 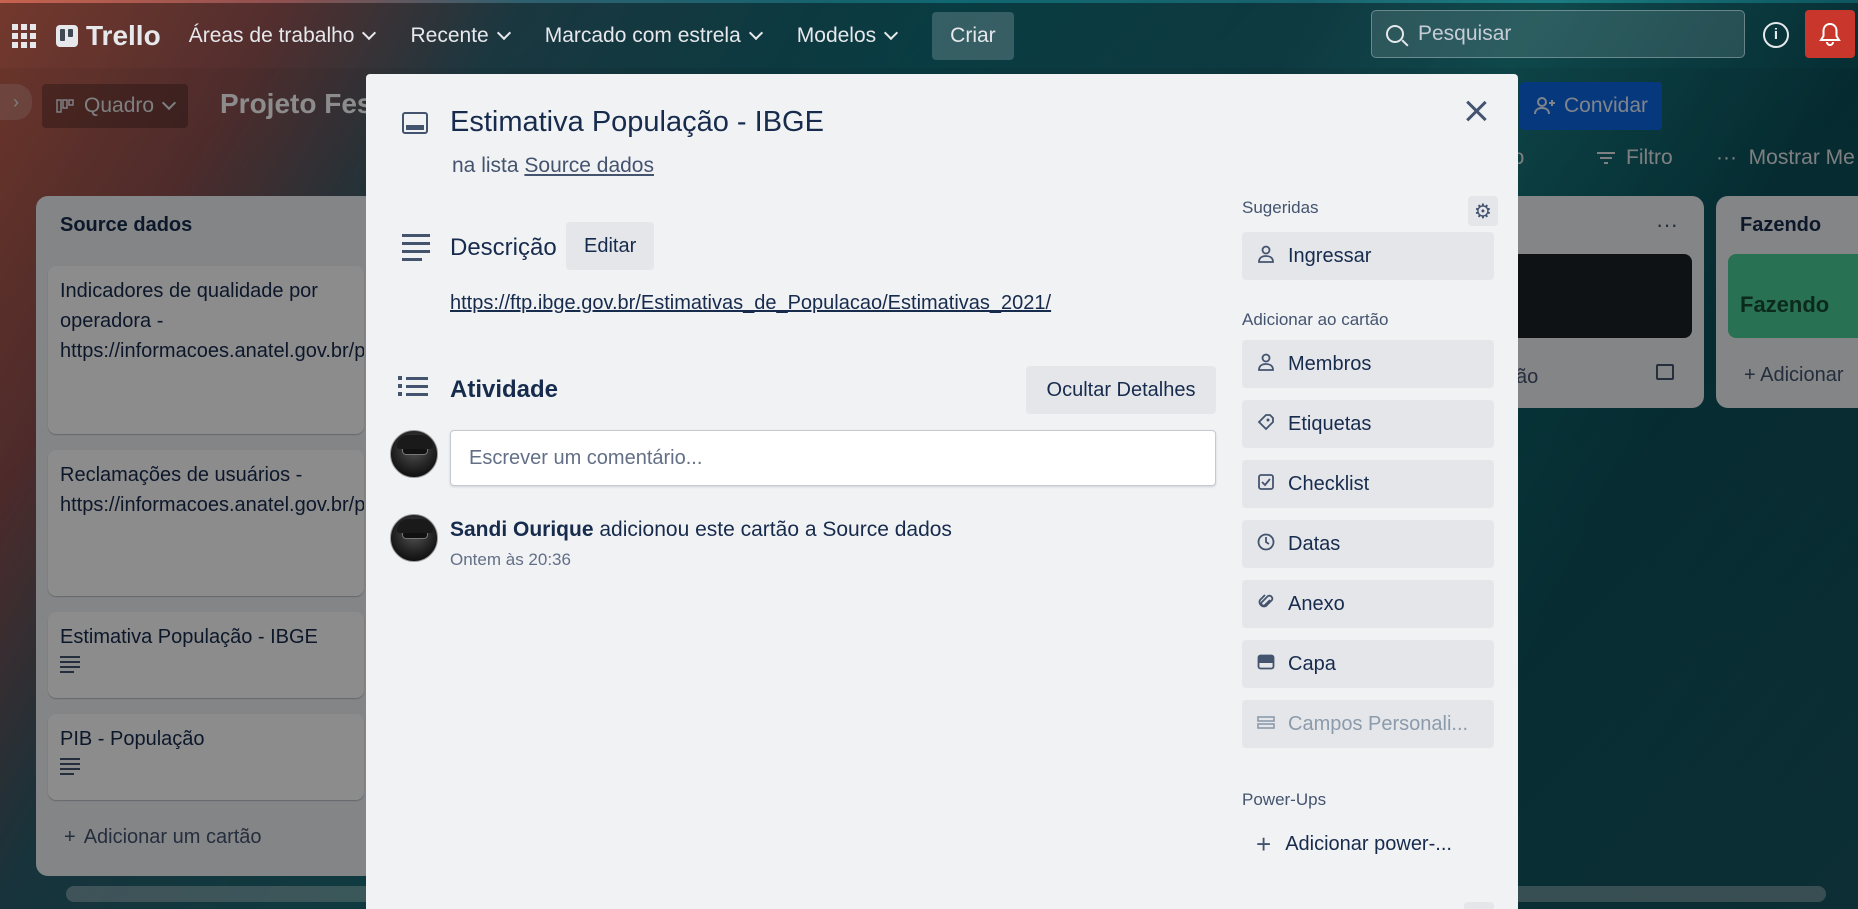 I want to click on card-title: Estimativa População - IBGE, so click(x=637, y=122).